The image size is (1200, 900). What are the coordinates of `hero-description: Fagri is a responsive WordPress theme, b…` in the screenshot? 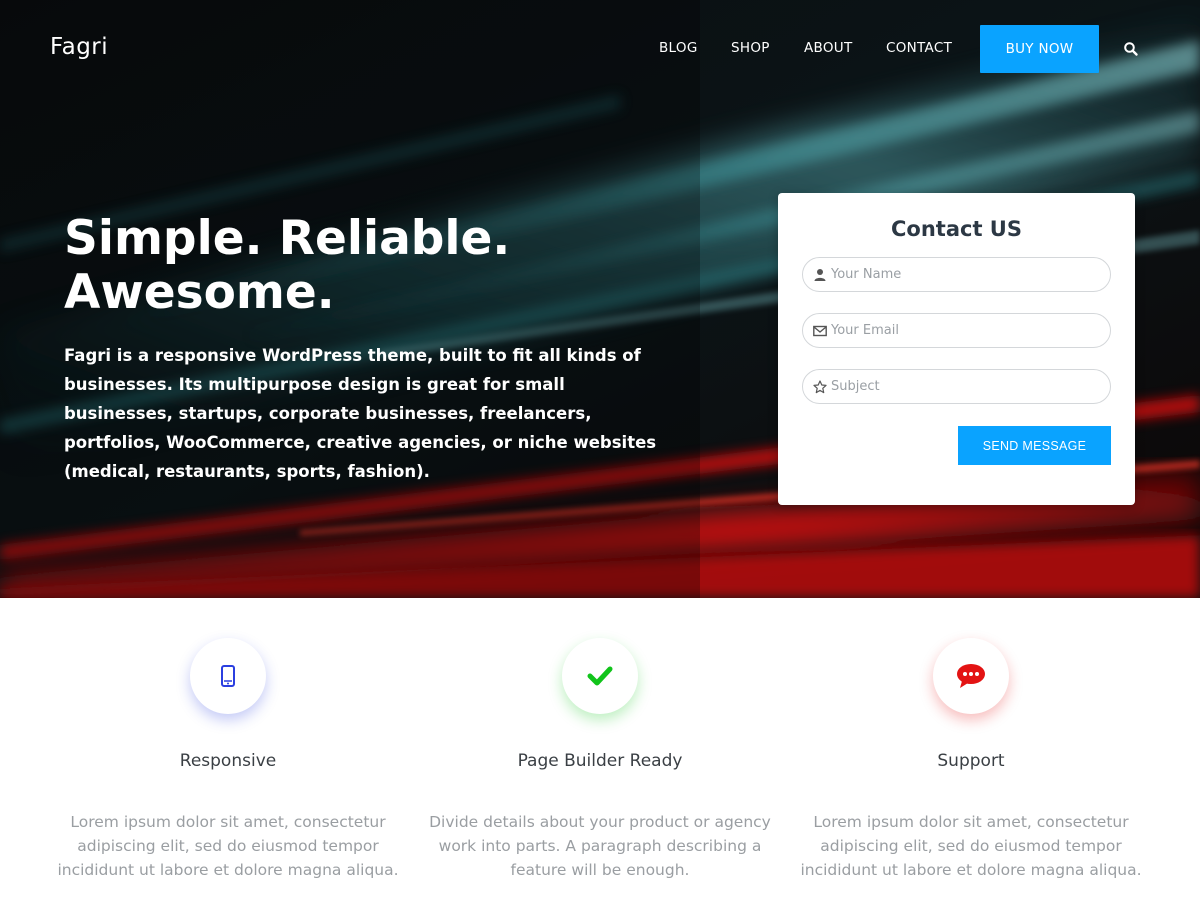 It's located at (360, 413).